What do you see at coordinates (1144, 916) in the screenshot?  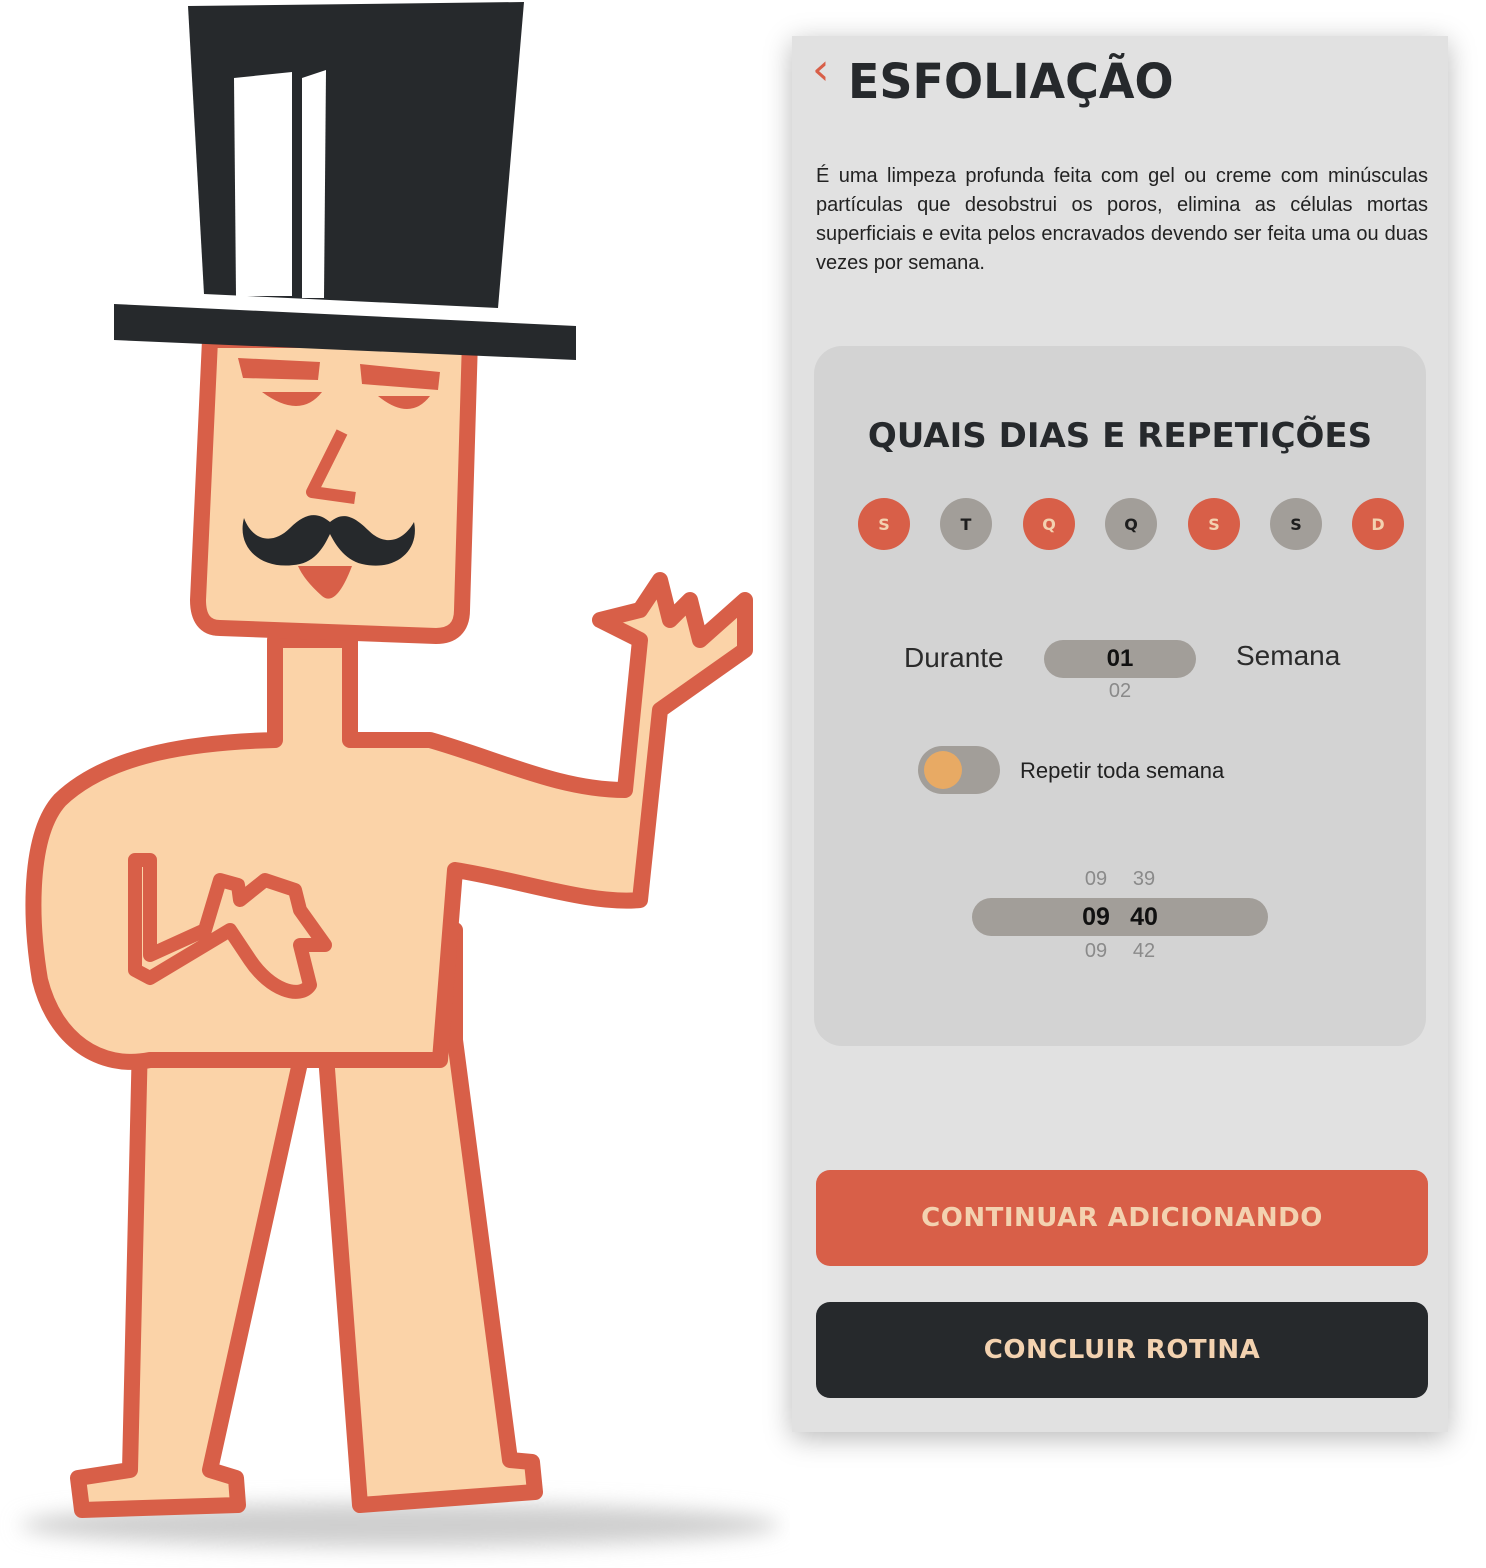 I see `time-selected-minute: 40` at bounding box center [1144, 916].